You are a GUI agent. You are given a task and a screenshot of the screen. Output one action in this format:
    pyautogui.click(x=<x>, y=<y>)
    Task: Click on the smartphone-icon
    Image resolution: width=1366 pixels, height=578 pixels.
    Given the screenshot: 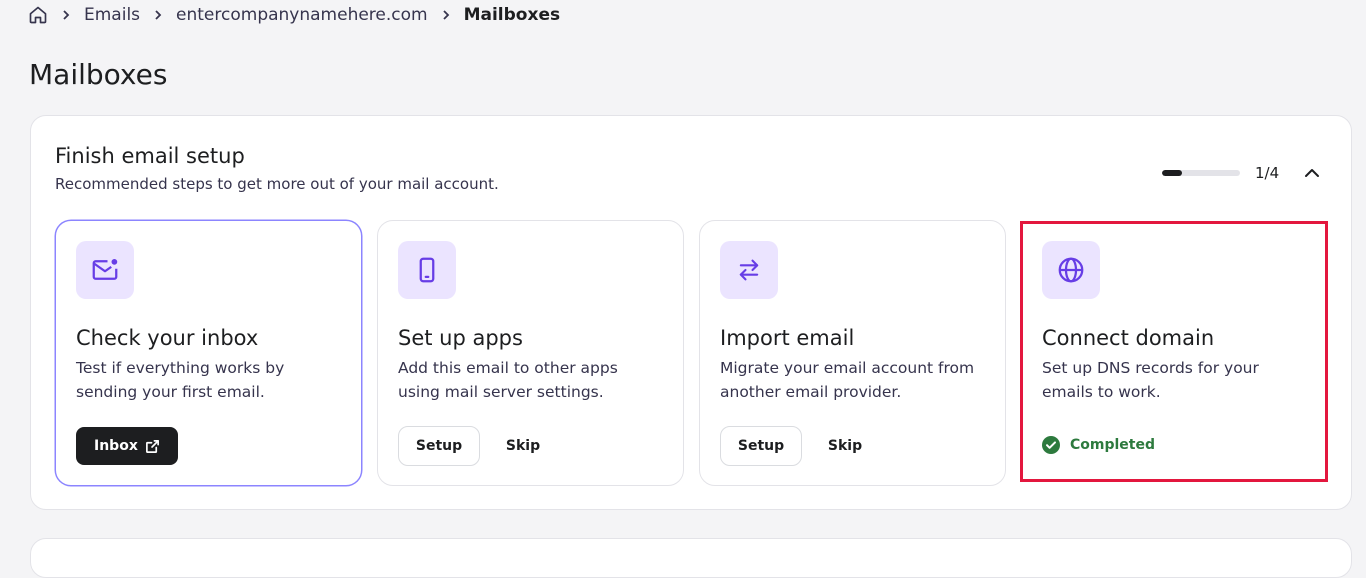 What is the action you would take?
    pyautogui.click(x=427, y=270)
    